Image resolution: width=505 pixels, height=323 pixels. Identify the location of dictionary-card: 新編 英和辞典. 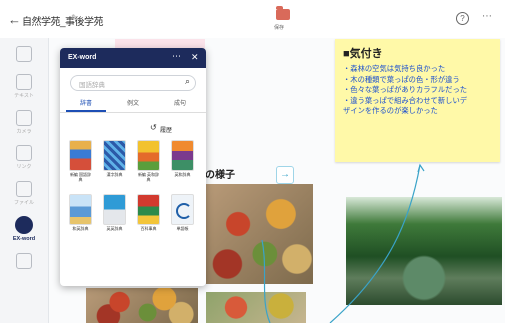
(148, 161).